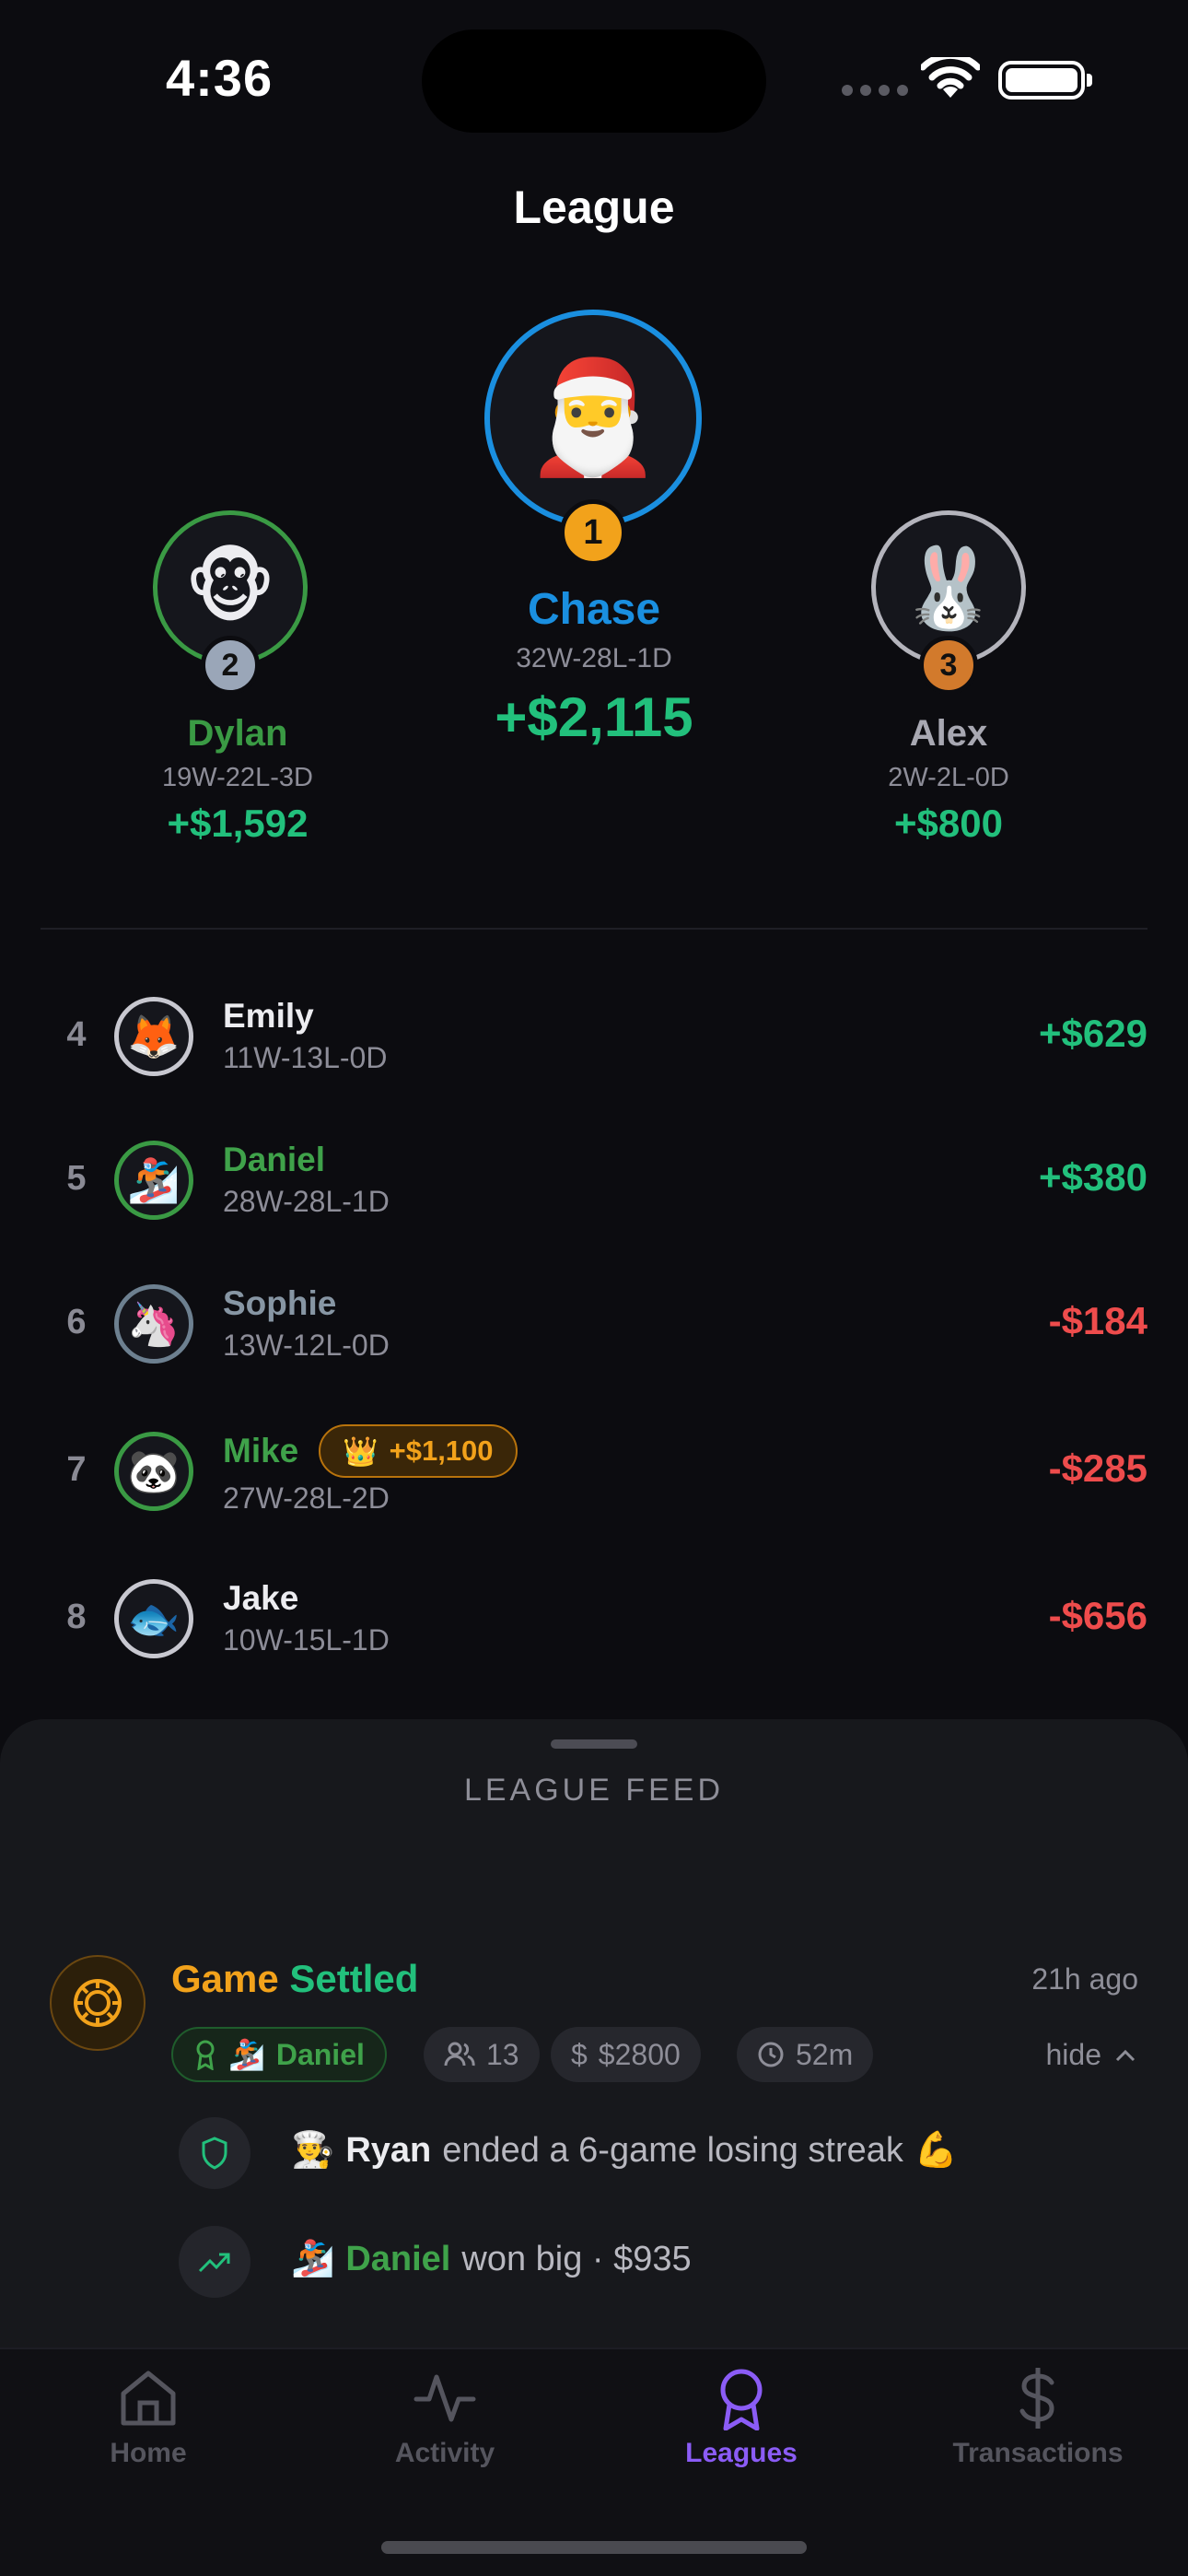 The height and width of the screenshot is (2576, 1188). Describe the element at coordinates (1093, 1033) in the screenshot. I see `player-amount: +$629` at that location.